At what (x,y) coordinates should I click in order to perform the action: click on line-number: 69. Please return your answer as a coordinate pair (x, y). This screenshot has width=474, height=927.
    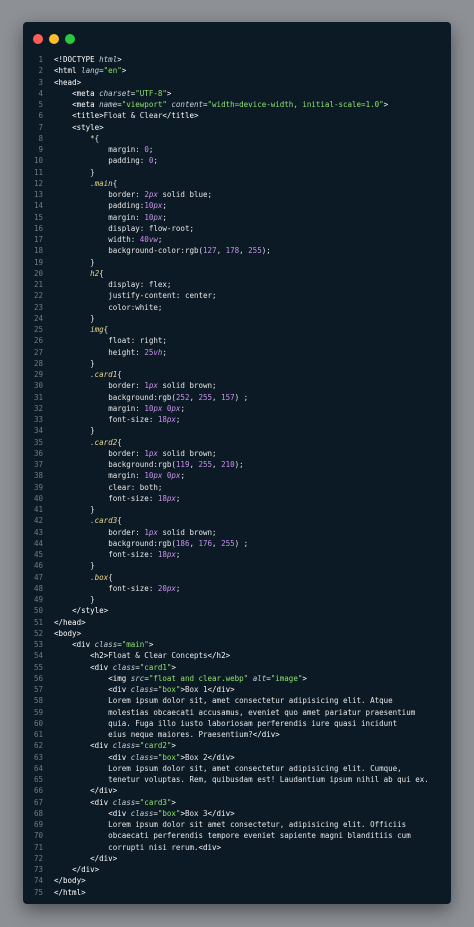
    Looking at the image, I should click on (38, 824).